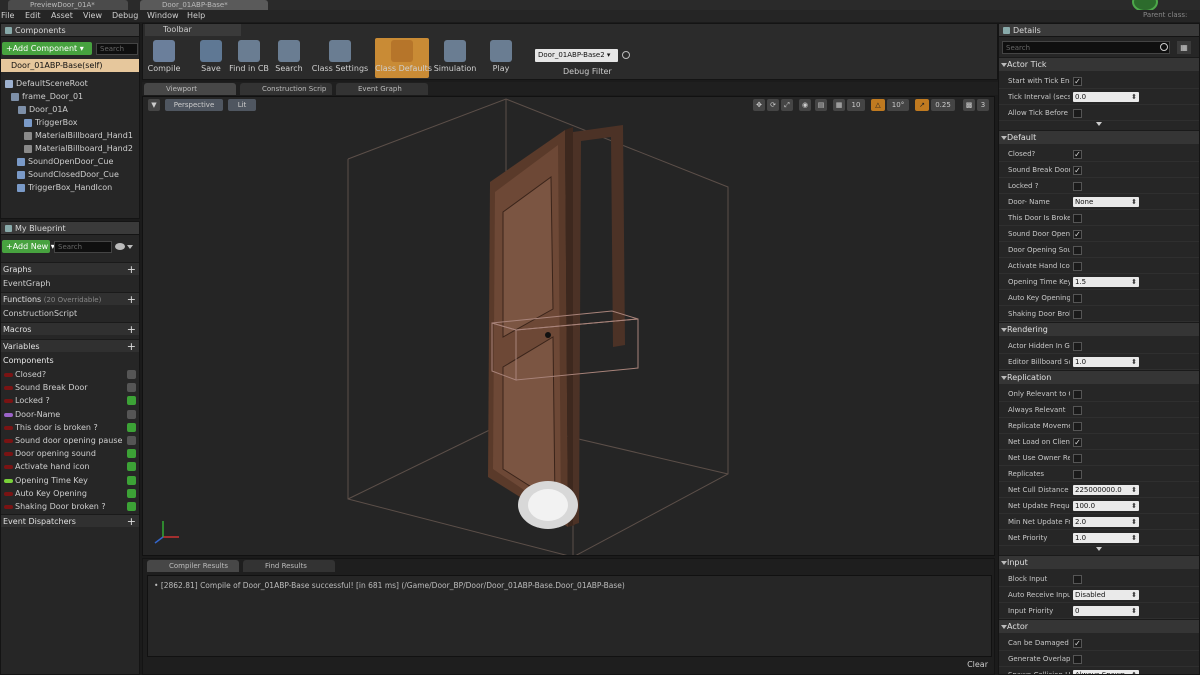  What do you see at coordinates (7, 16) in the screenshot?
I see `menu-file: File` at bounding box center [7, 16].